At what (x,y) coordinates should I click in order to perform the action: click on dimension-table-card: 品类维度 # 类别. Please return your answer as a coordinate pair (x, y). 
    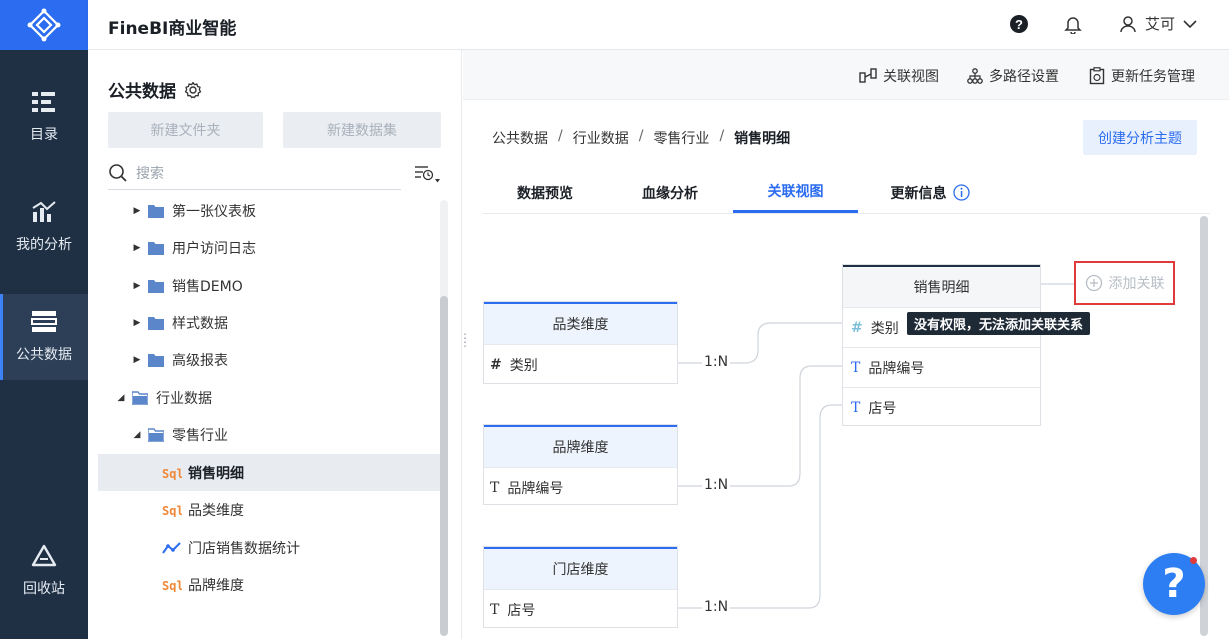
    Looking at the image, I should click on (580, 342).